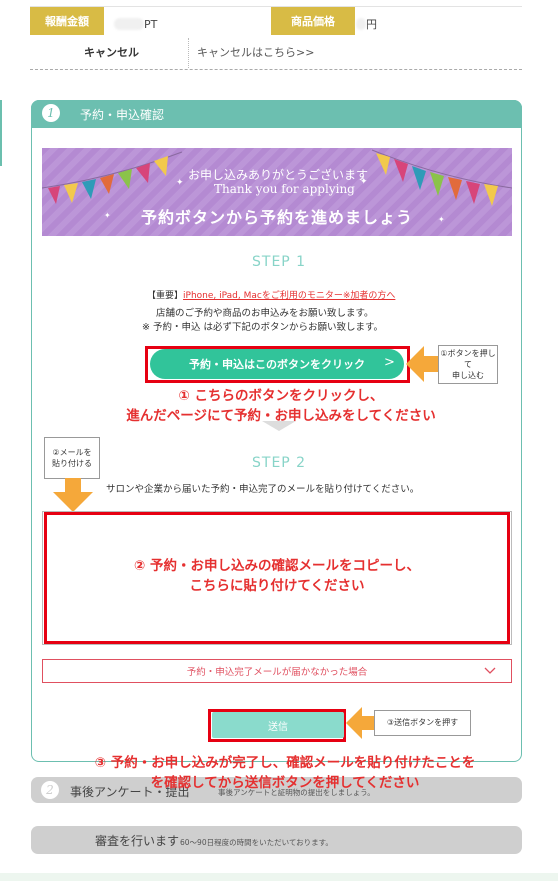 The image size is (558, 881). What do you see at coordinates (122, 115) in the screenshot?
I see `step-card-title: 予約・申込確認` at bounding box center [122, 115].